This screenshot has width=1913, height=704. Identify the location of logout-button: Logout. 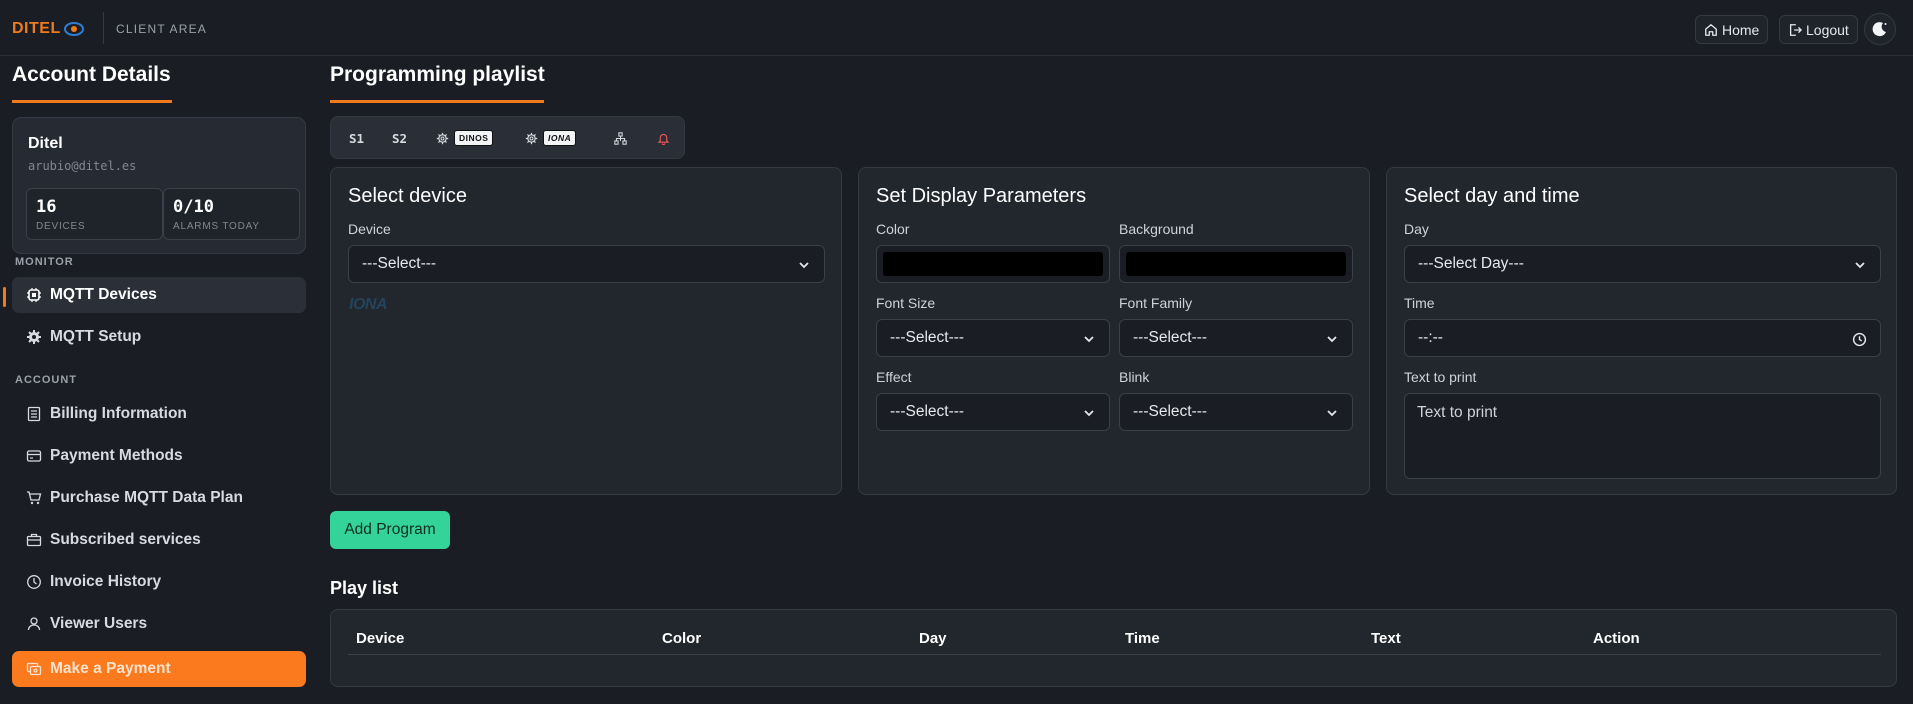
(1818, 29).